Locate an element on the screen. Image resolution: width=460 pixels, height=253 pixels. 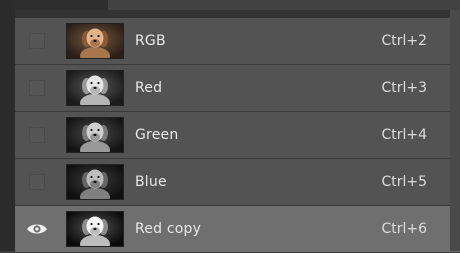
panel-scrollbar is located at coordinates (455, 130).